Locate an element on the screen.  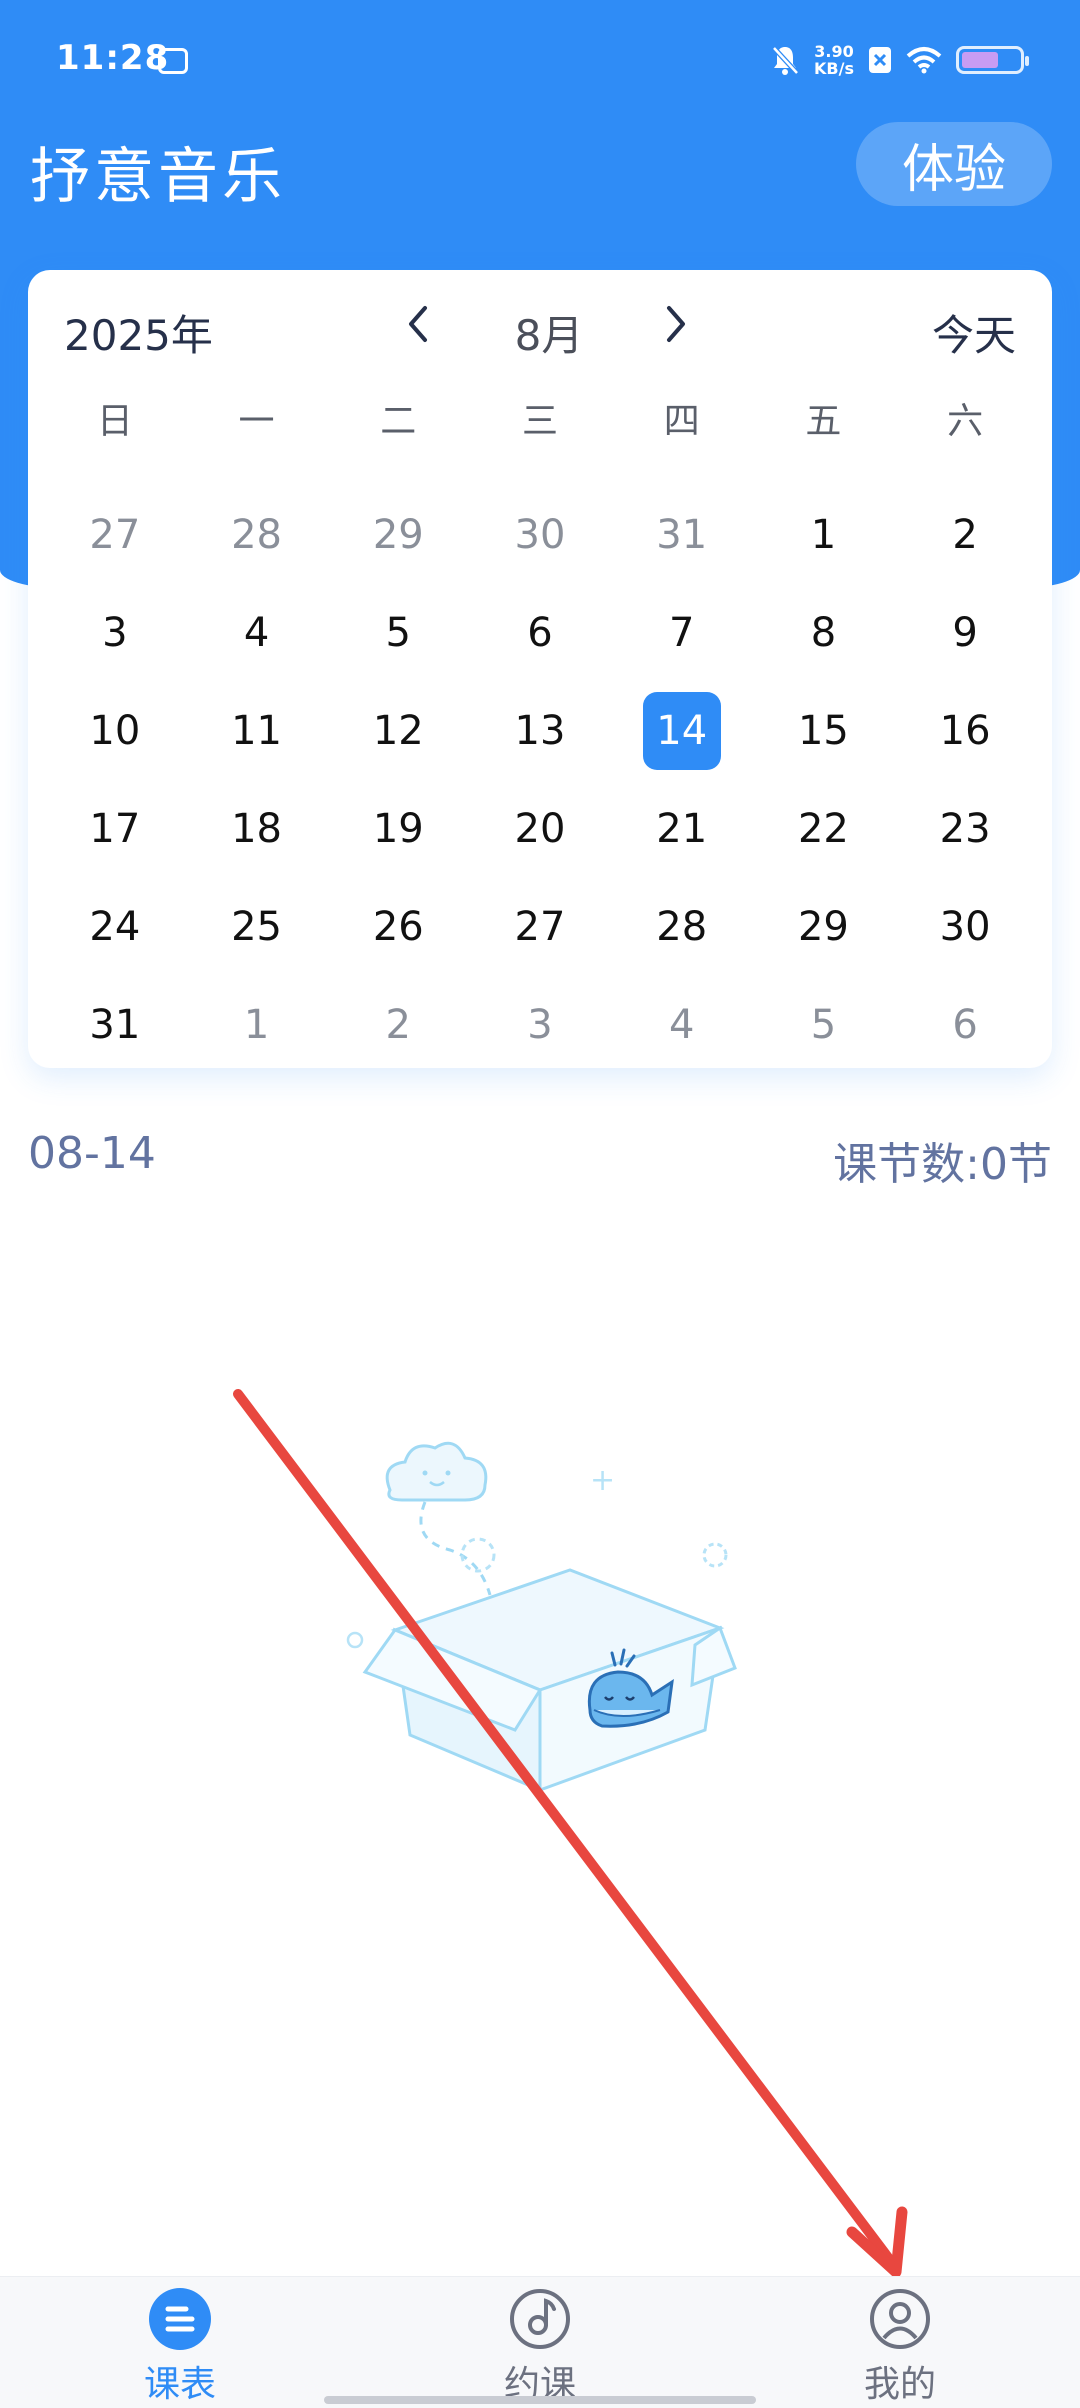
calendar-day: 16 is located at coordinates (965, 731).